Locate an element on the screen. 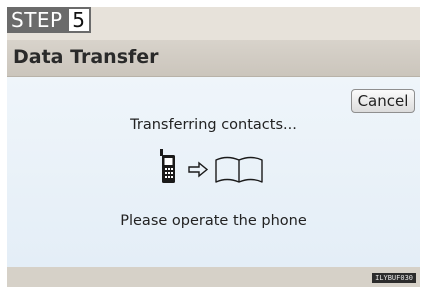 The image size is (427, 293). right-arrow-icon is located at coordinates (198, 169).